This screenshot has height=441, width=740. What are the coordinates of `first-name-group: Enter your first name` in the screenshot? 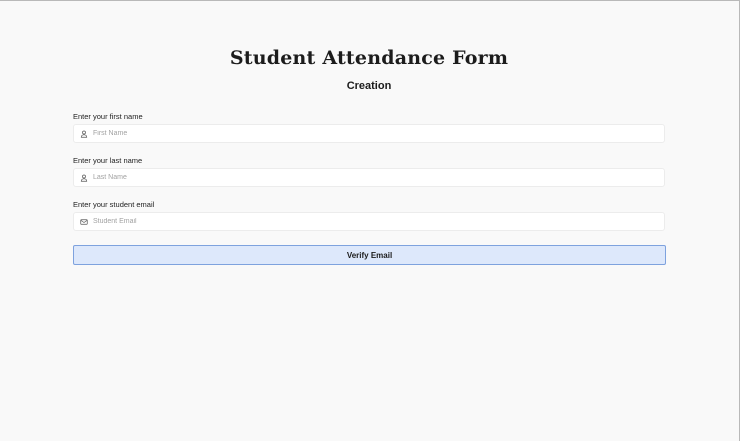 It's located at (369, 134).